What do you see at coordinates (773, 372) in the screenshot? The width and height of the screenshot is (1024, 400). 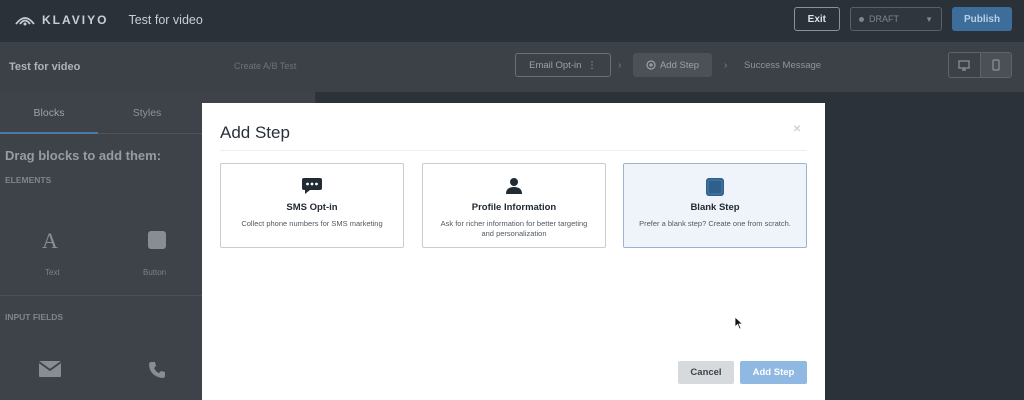 I see `add-step-button: Add Step` at bounding box center [773, 372].